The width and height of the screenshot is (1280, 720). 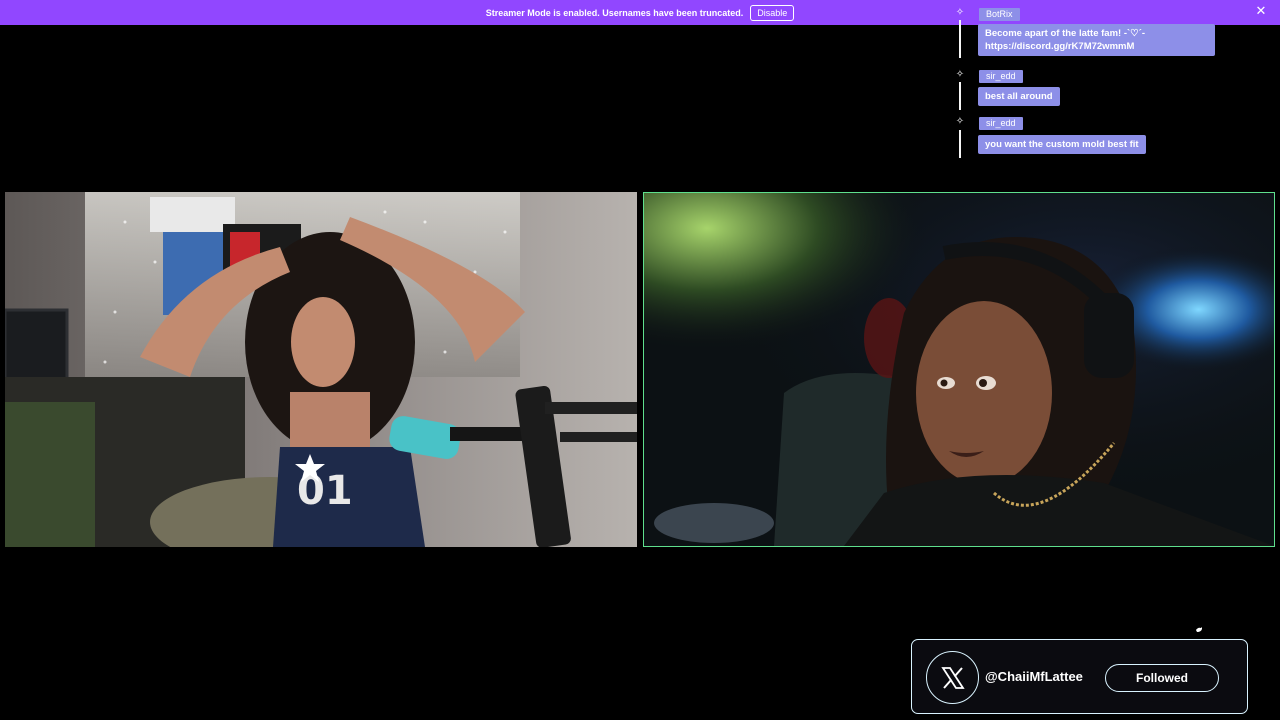 What do you see at coordinates (772, 12) in the screenshot?
I see `disable-button: Disable` at bounding box center [772, 12].